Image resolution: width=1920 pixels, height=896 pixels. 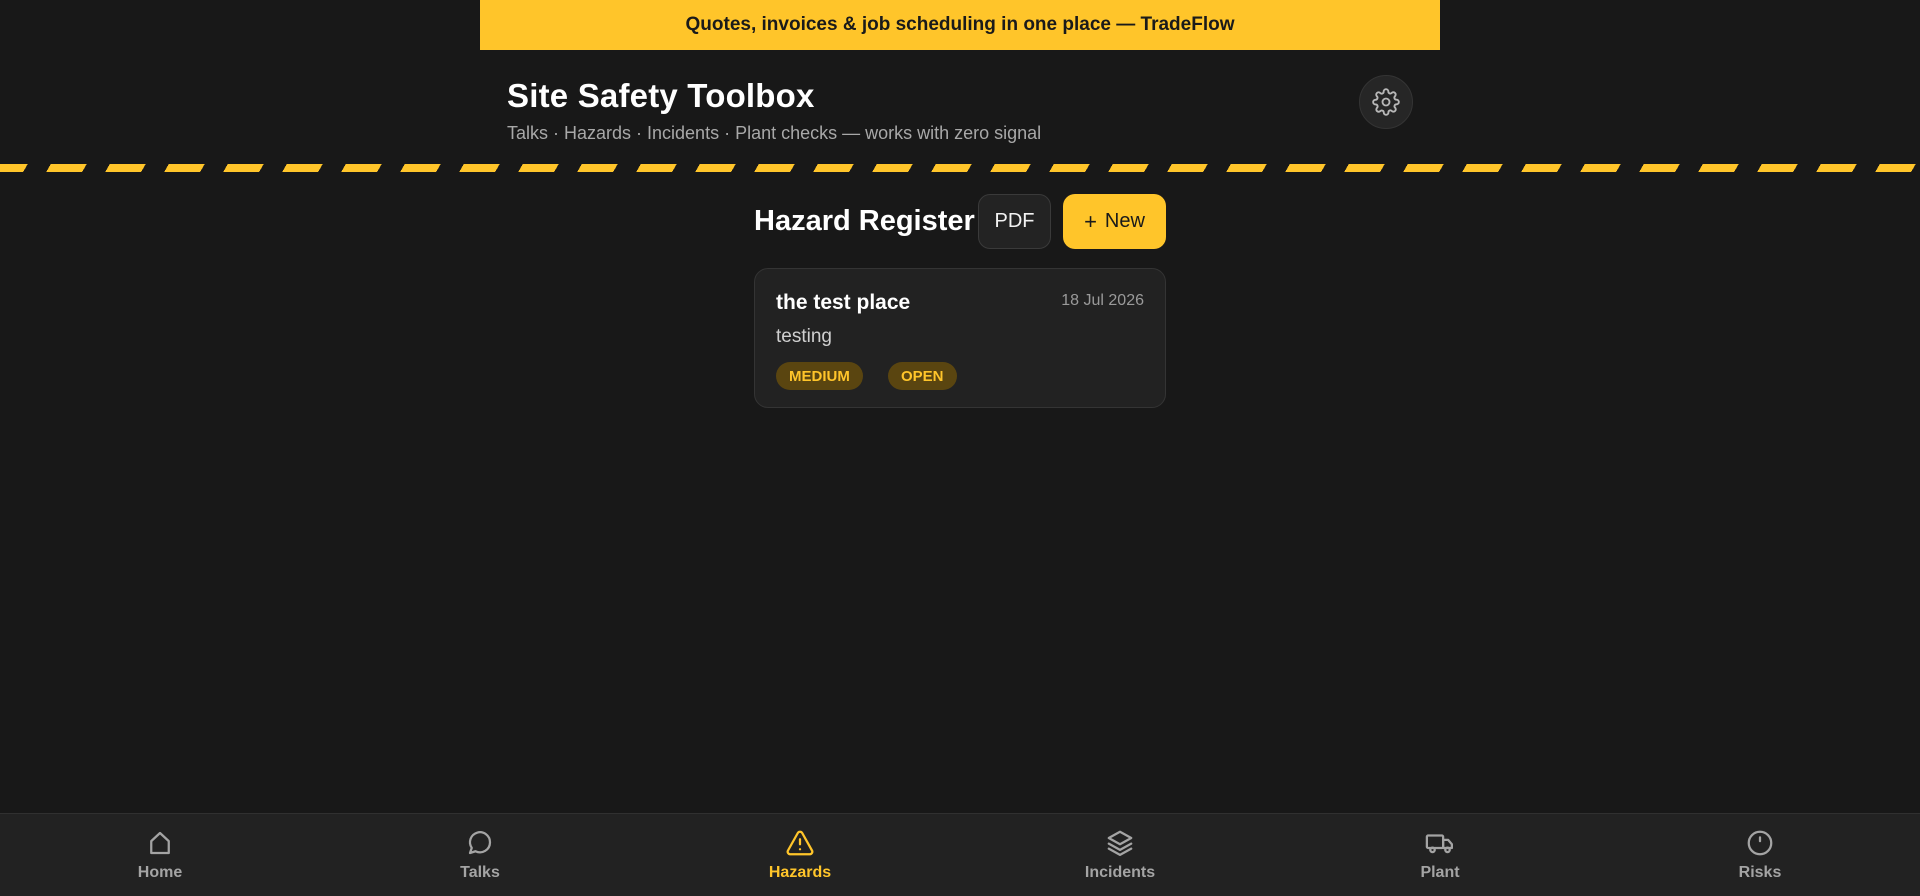 I want to click on app-title: Site Safety Toolbox, so click(x=661, y=95).